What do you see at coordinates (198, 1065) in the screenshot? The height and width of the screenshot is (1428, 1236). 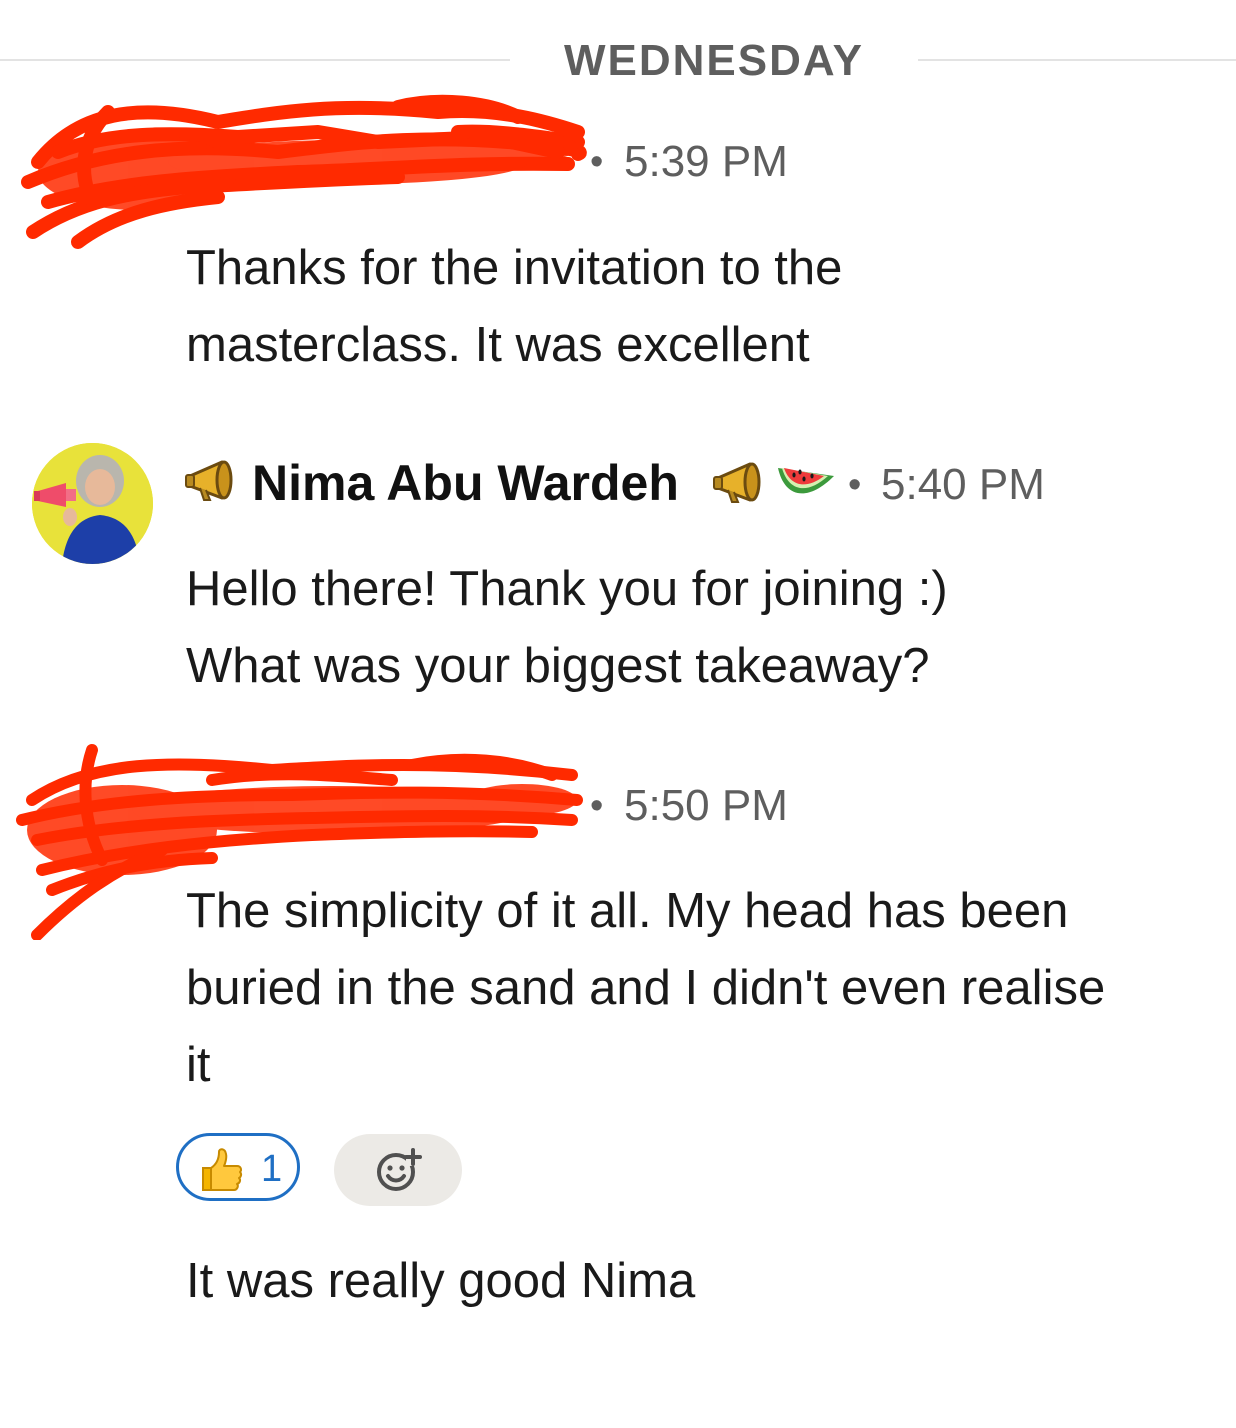 I see `message-3-line-3: it` at bounding box center [198, 1065].